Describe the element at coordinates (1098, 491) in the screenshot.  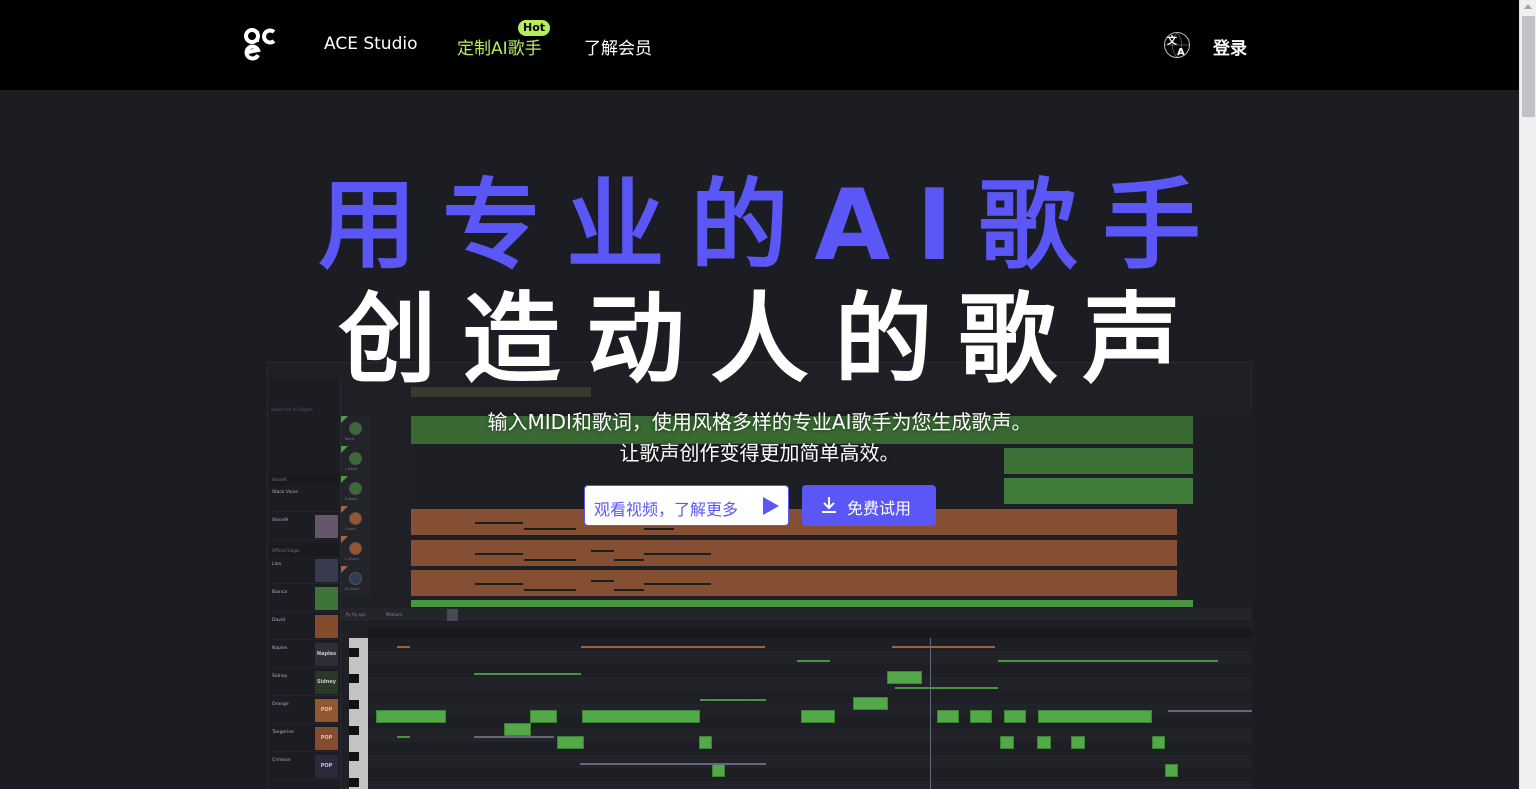
I see `clip-r-band` at that location.